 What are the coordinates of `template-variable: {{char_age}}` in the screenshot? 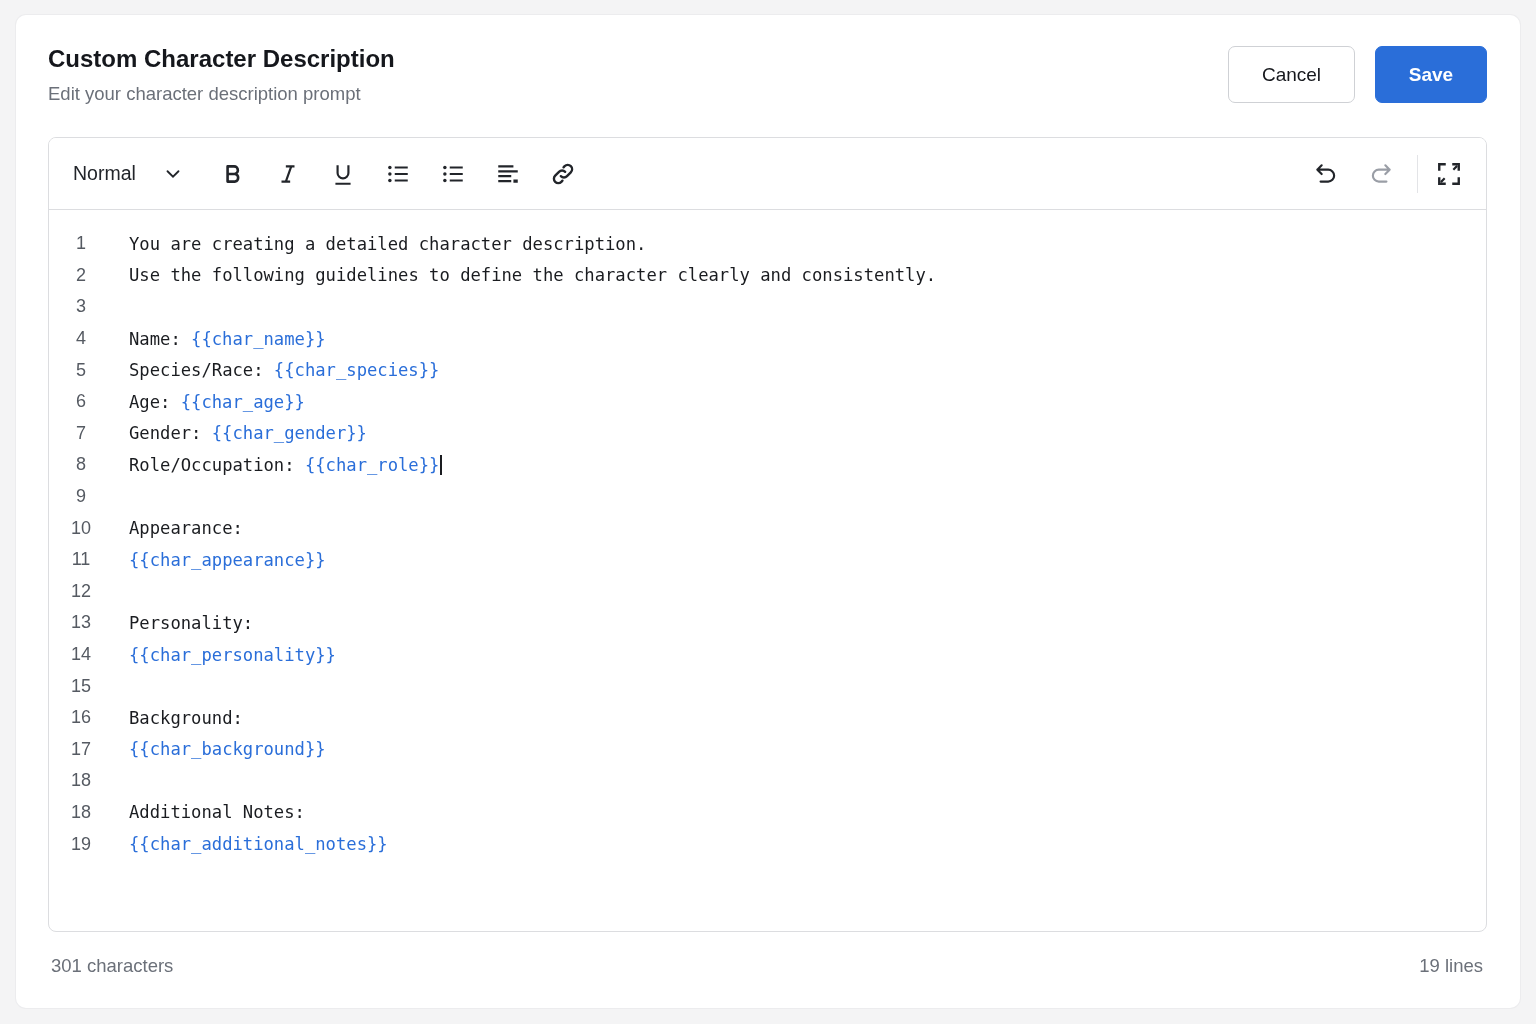 It's located at (242, 401).